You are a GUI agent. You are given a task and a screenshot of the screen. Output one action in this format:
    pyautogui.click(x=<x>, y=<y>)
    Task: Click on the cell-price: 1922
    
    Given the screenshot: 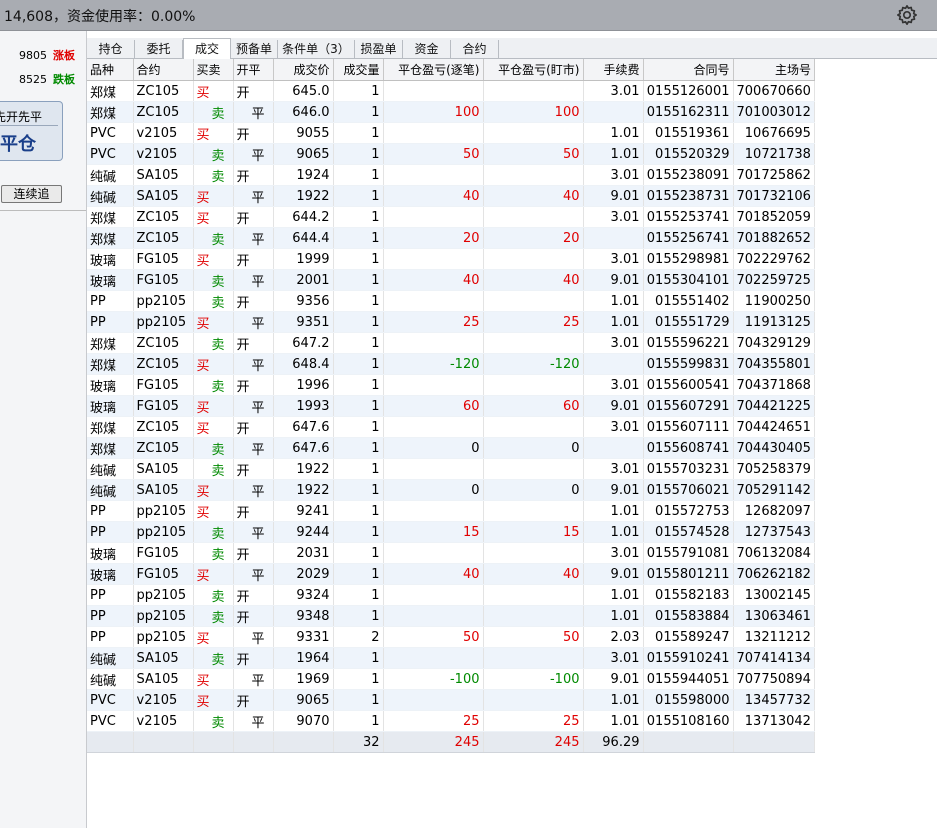 What is the action you would take?
    pyautogui.click(x=303, y=469)
    